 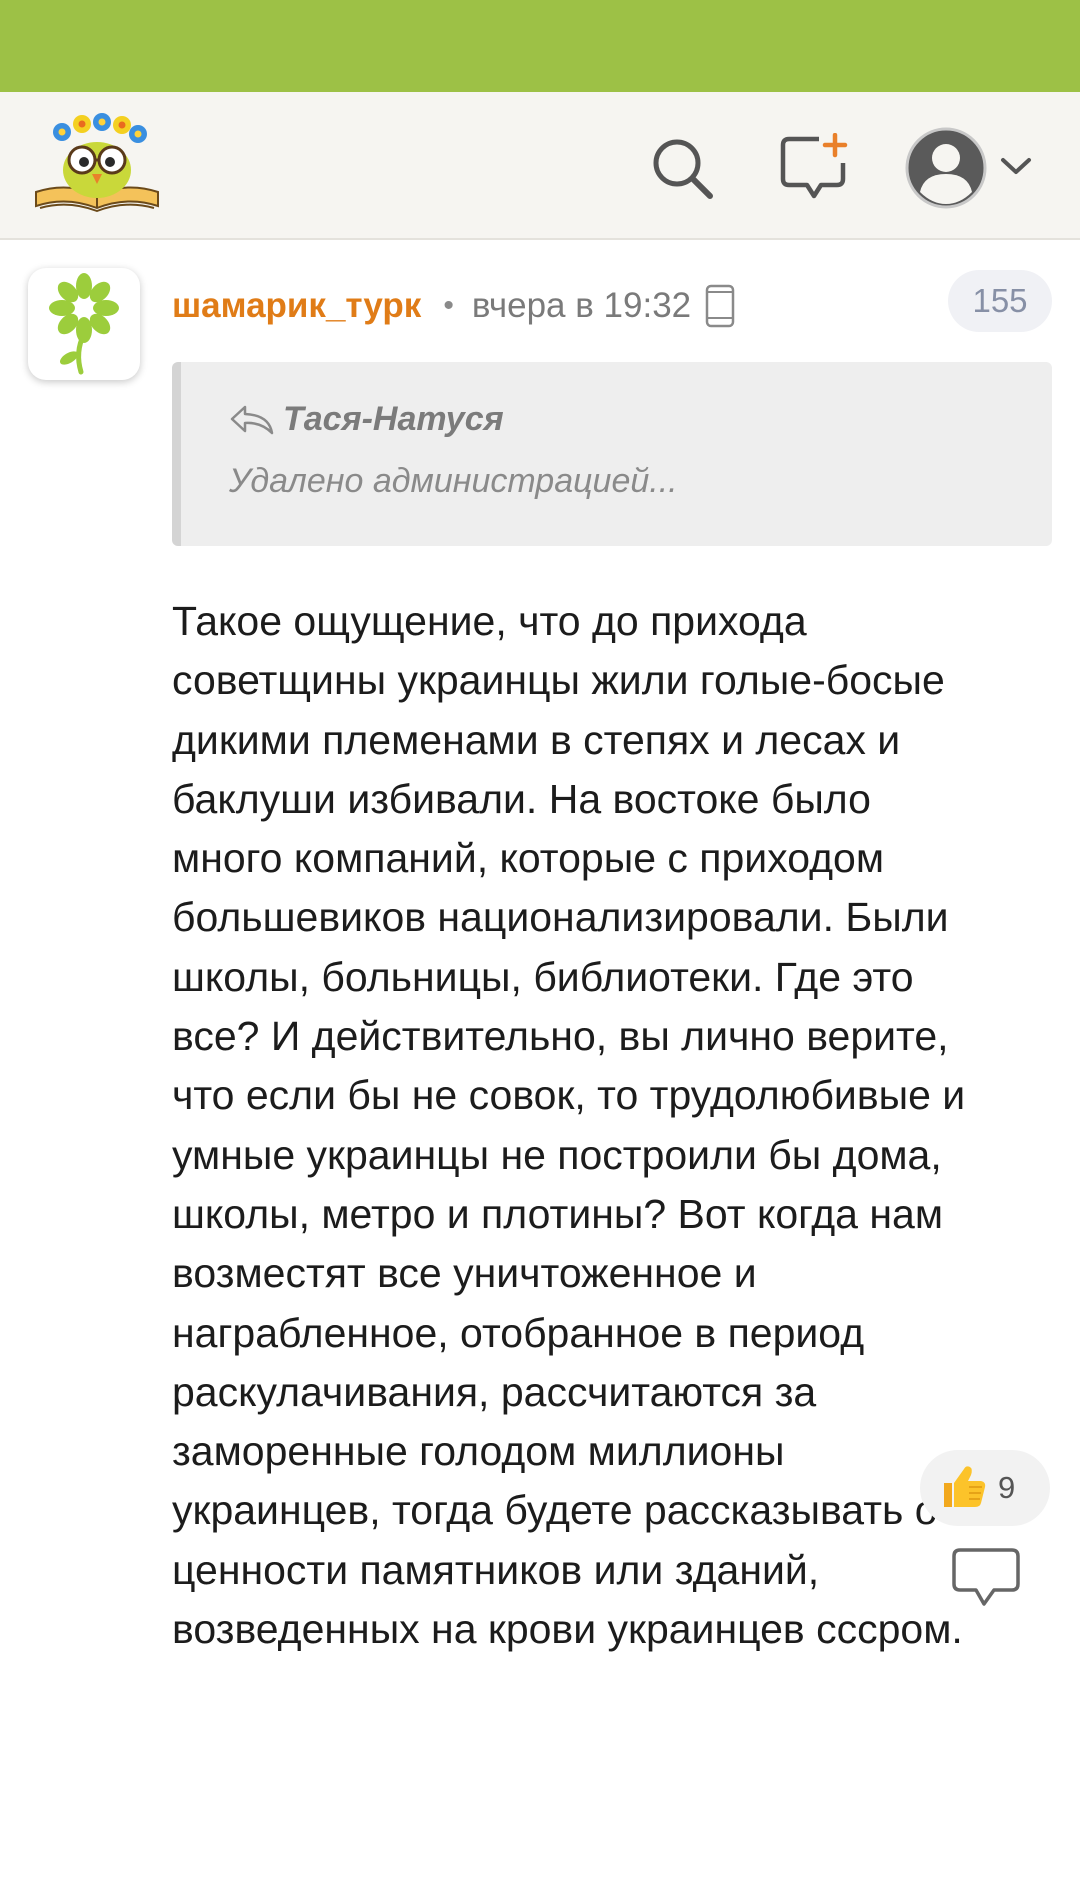 I want to click on author-avatar, so click(x=84, y=324).